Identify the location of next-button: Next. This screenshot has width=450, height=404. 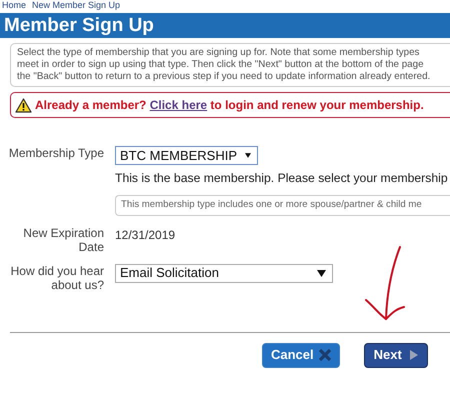
(396, 355).